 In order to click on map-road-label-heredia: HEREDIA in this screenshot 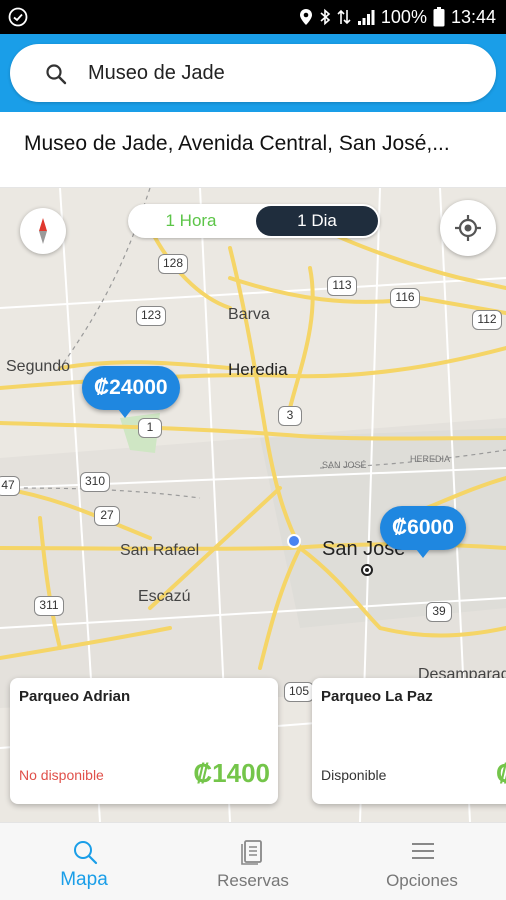, I will do `click(430, 459)`.